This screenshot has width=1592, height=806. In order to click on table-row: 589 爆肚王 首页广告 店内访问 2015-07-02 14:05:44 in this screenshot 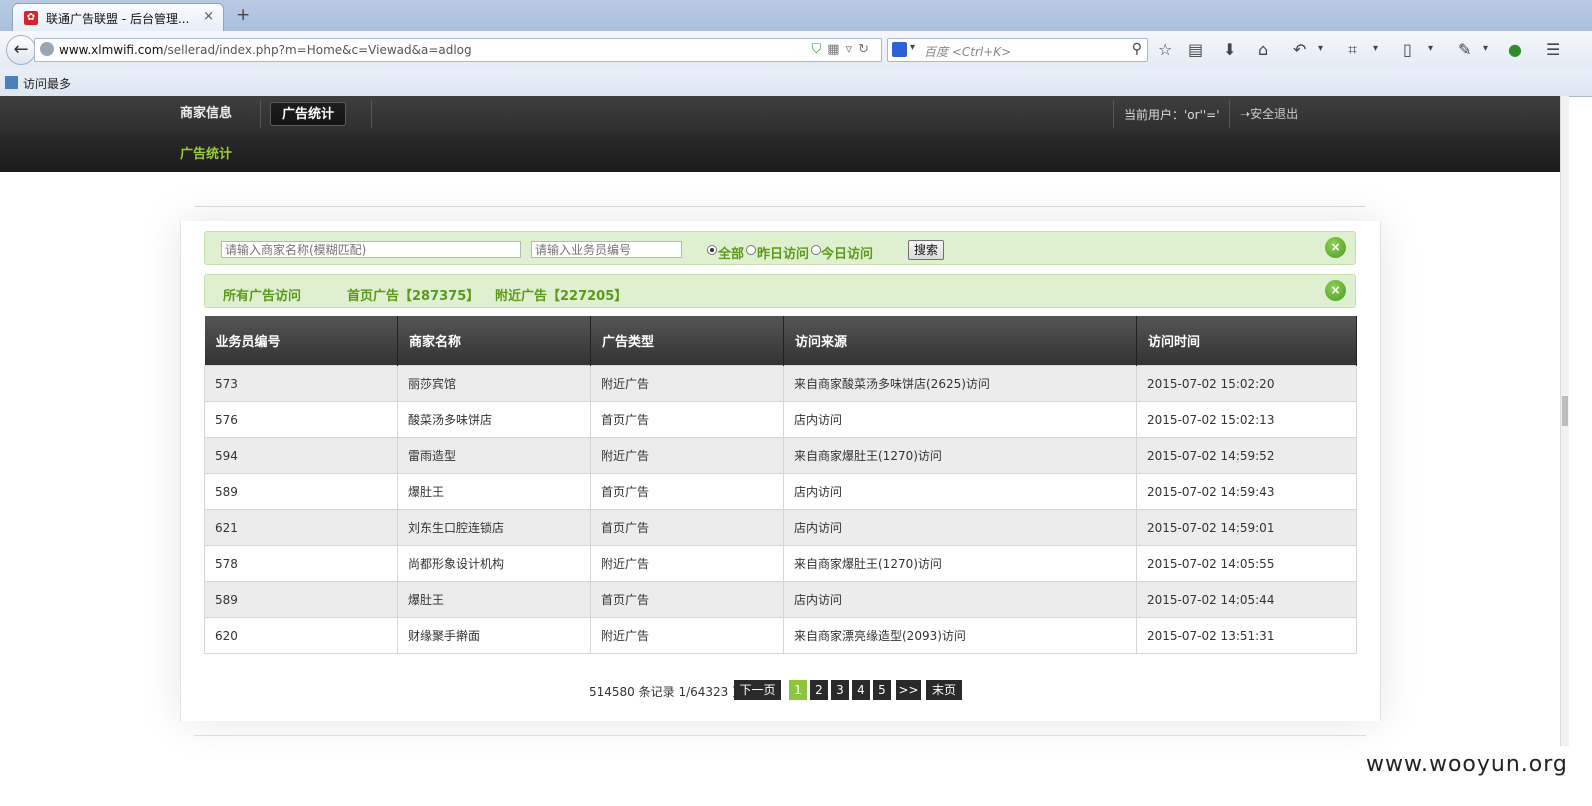, I will do `click(780, 599)`.